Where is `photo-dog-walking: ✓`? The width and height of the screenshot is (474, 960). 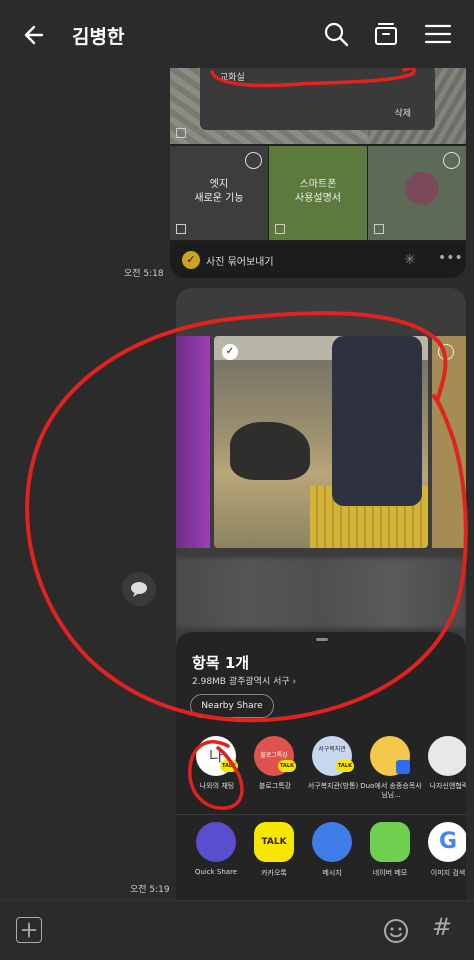 photo-dog-walking: ✓ is located at coordinates (321, 442).